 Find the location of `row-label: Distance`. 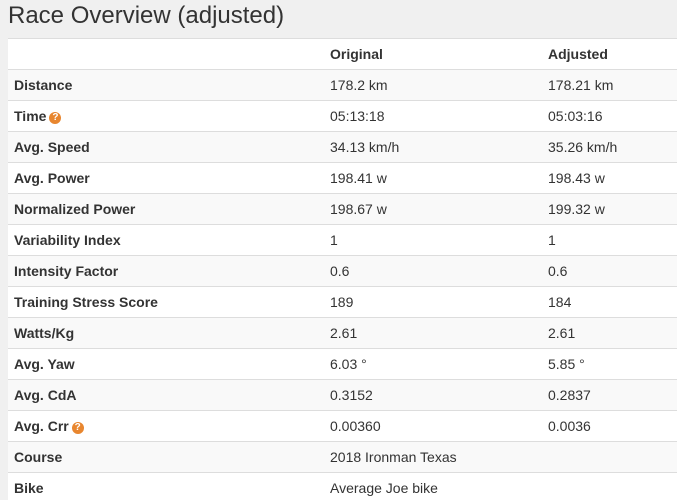

row-label: Distance is located at coordinates (166, 85).